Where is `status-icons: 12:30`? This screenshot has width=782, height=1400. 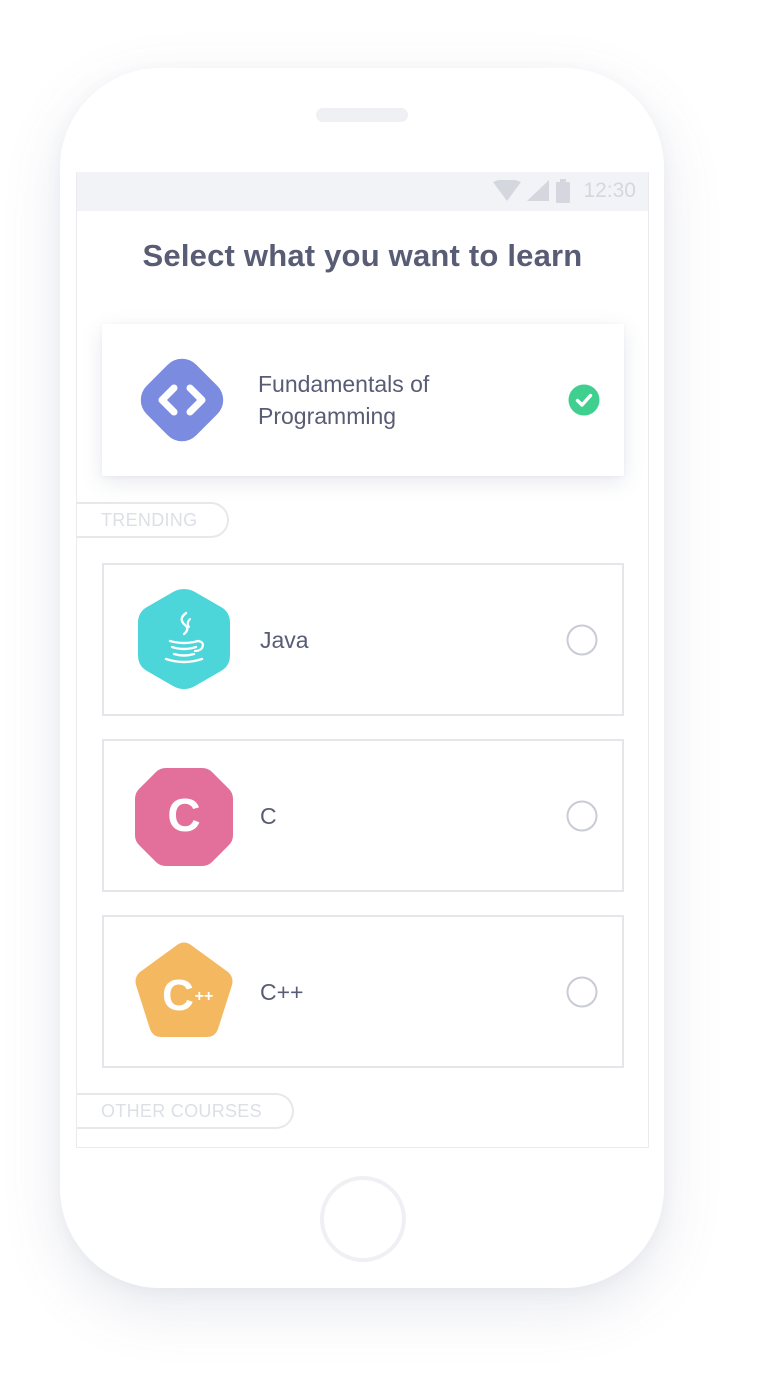
status-icons: 12:30 is located at coordinates (564, 191).